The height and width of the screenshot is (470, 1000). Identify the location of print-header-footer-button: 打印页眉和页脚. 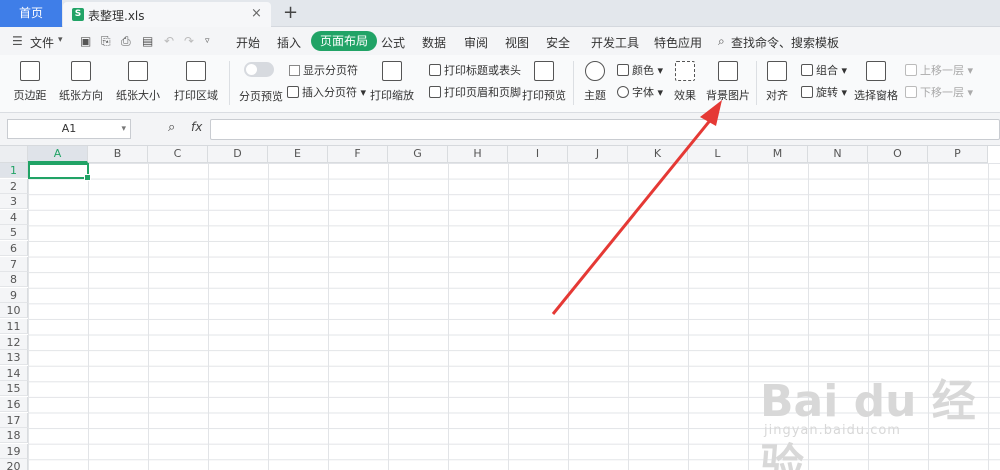
(475, 92).